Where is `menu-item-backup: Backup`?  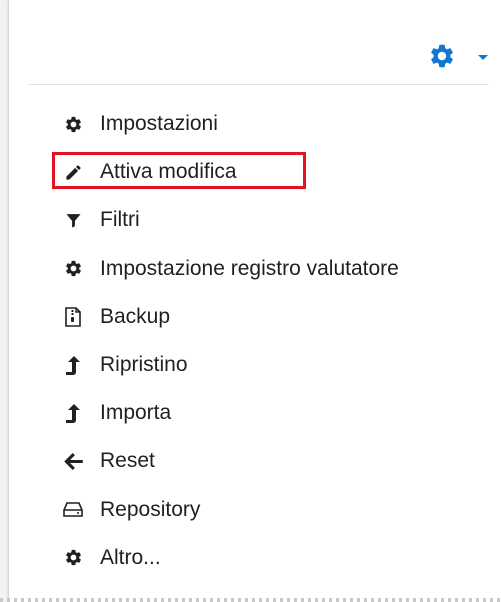
menu-item-backup: Backup is located at coordinates (259, 317).